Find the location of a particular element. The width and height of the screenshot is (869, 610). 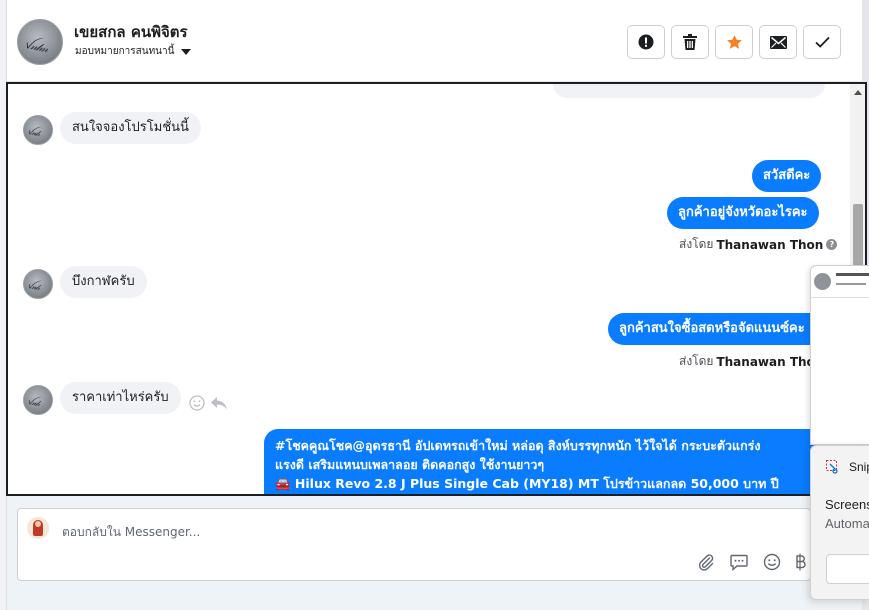

sent-by-label: ส่งโดย Thanawan Thon ? is located at coordinates (758, 244).